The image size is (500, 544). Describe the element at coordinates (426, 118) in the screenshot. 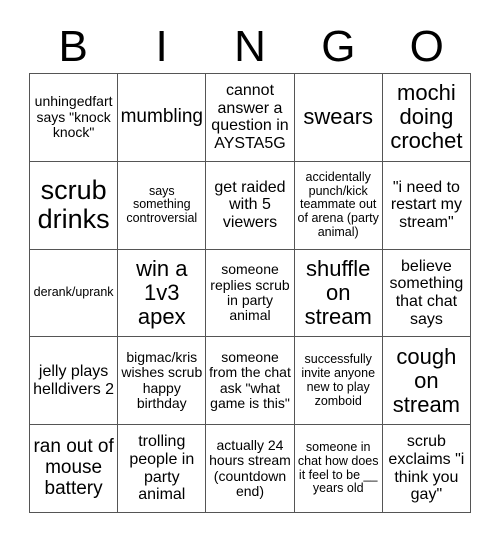

I see `bingo-cell: mochi doing crochet` at that location.